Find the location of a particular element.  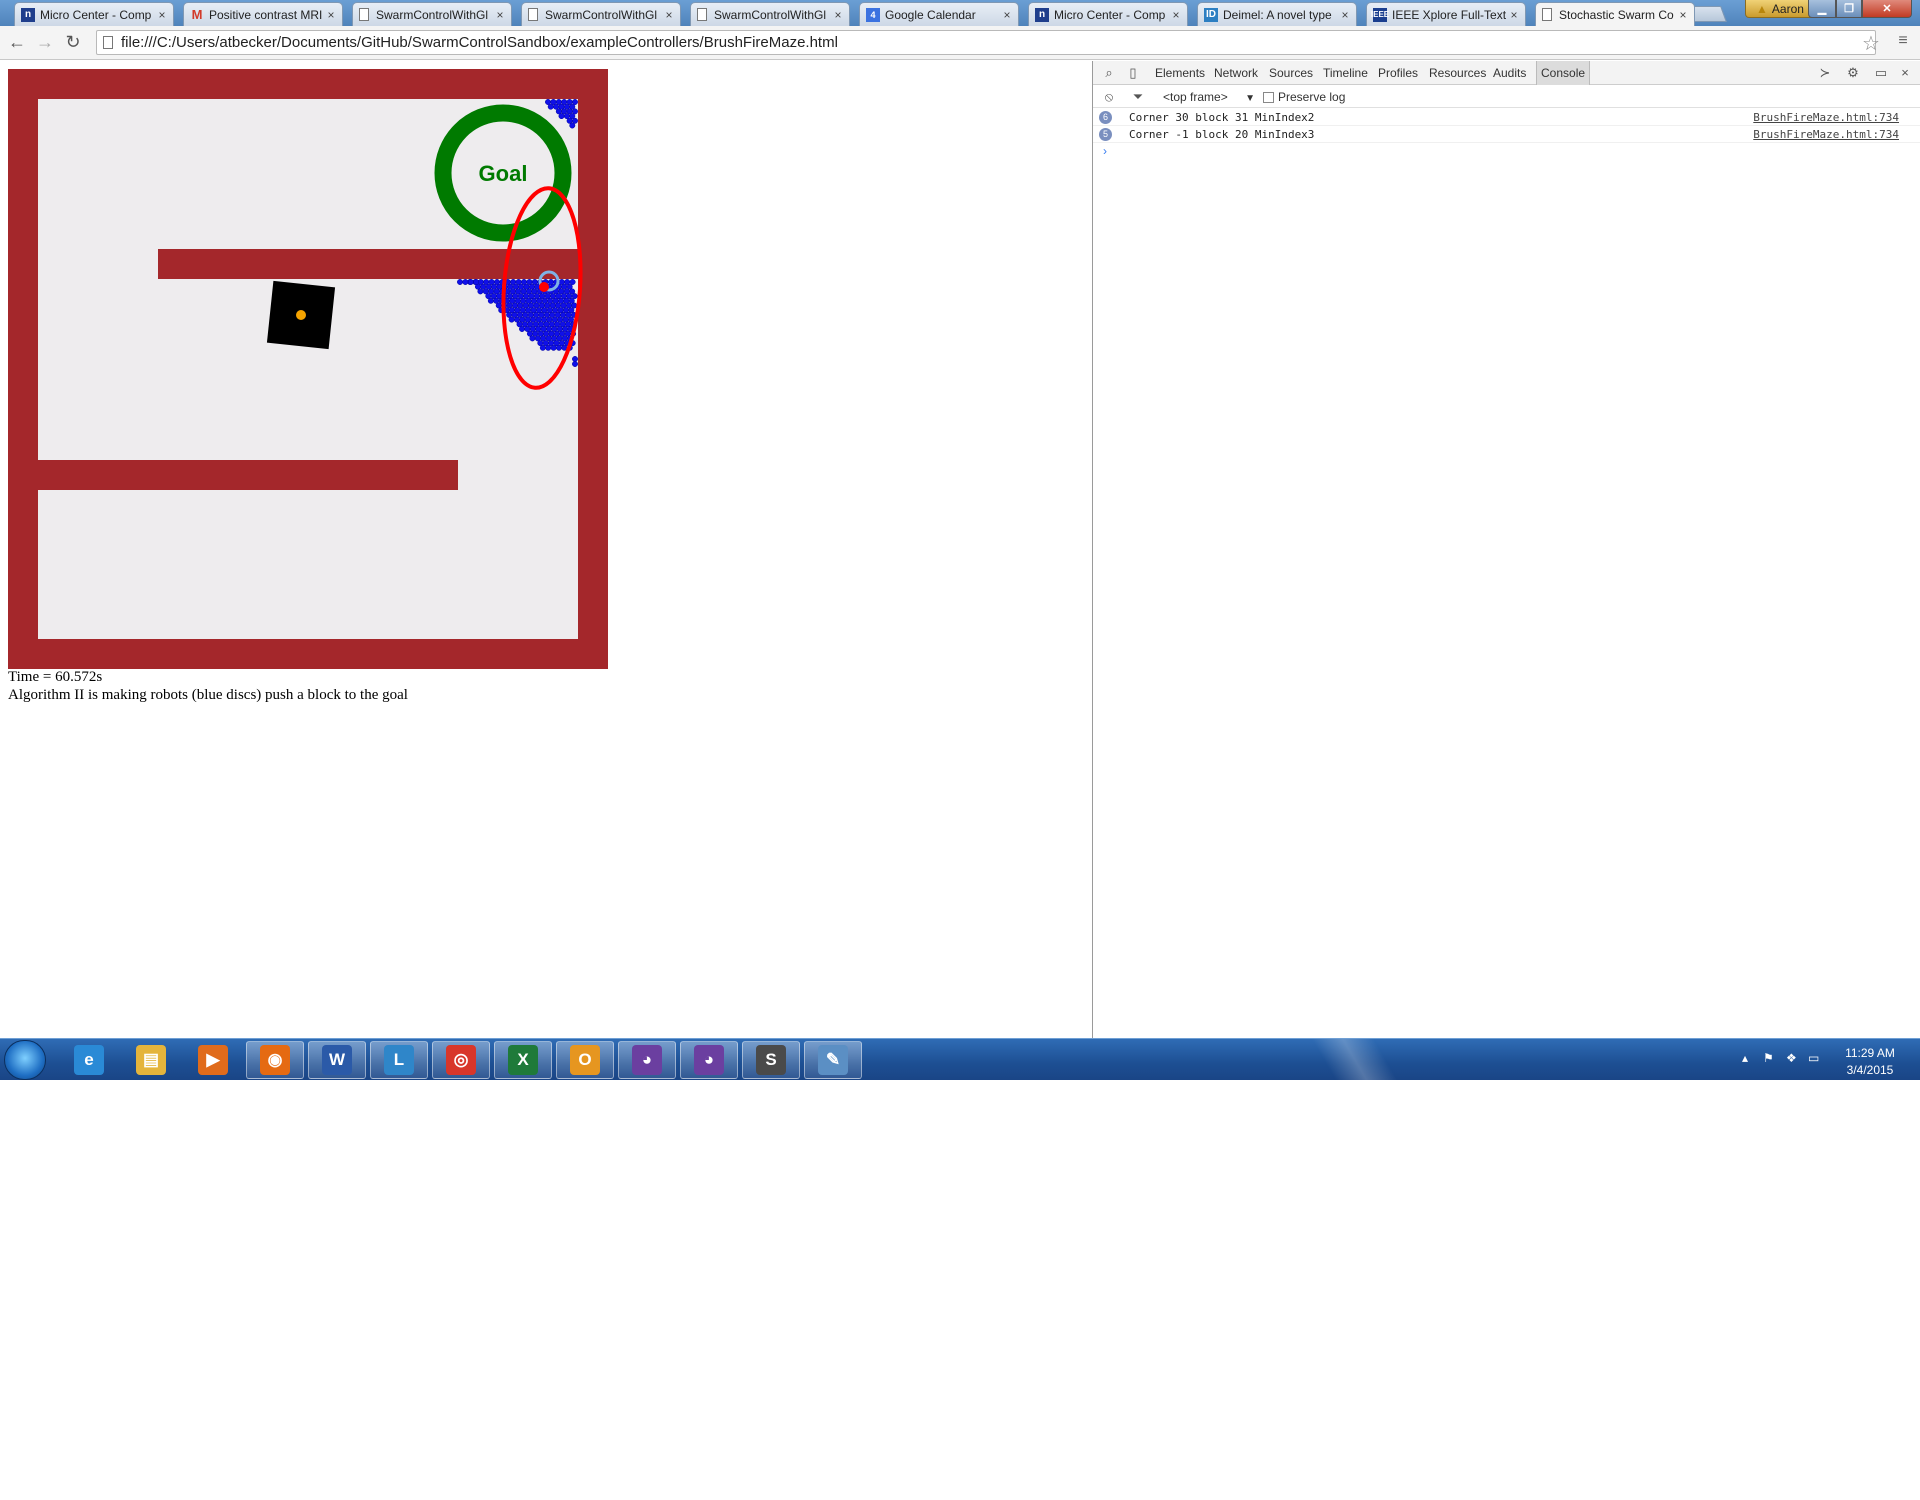

action-center-flag-icon: ⚑ is located at coordinates (1768, 1058).